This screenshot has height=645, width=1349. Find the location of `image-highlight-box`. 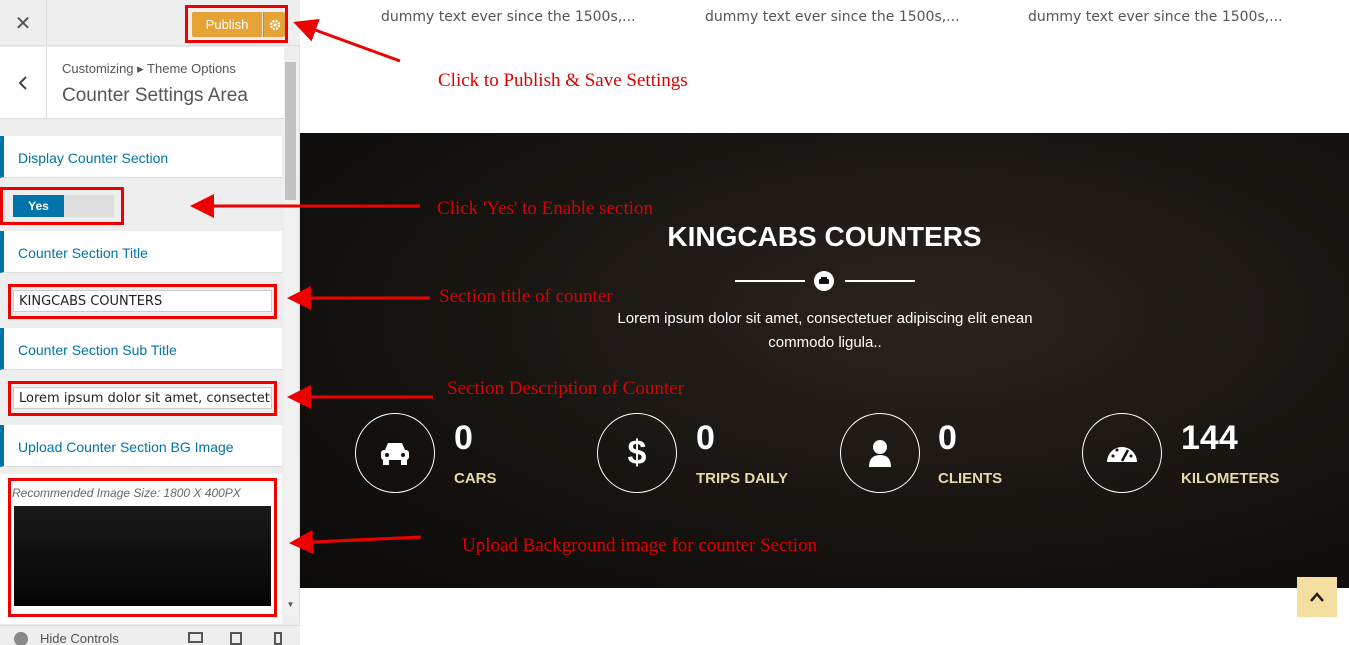

image-highlight-box is located at coordinates (142, 547).